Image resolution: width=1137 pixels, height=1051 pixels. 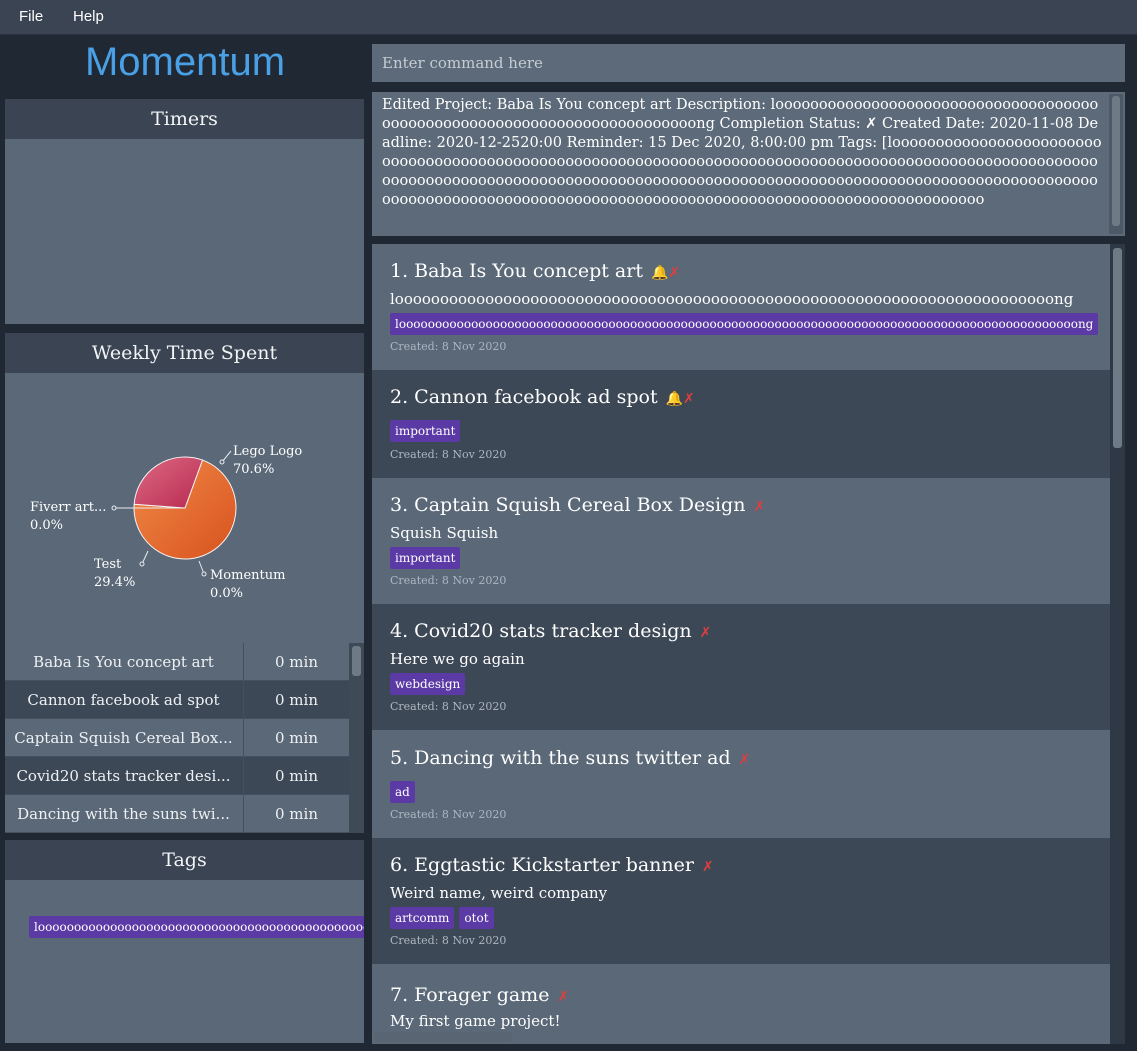 I want to click on command-input, so click(x=748, y=63).